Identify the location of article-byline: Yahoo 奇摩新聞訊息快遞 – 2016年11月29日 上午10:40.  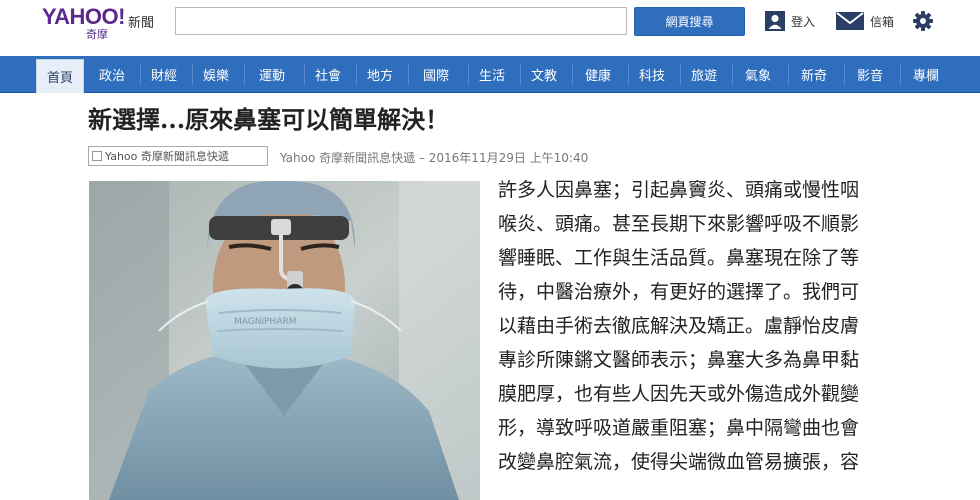
(434, 158).